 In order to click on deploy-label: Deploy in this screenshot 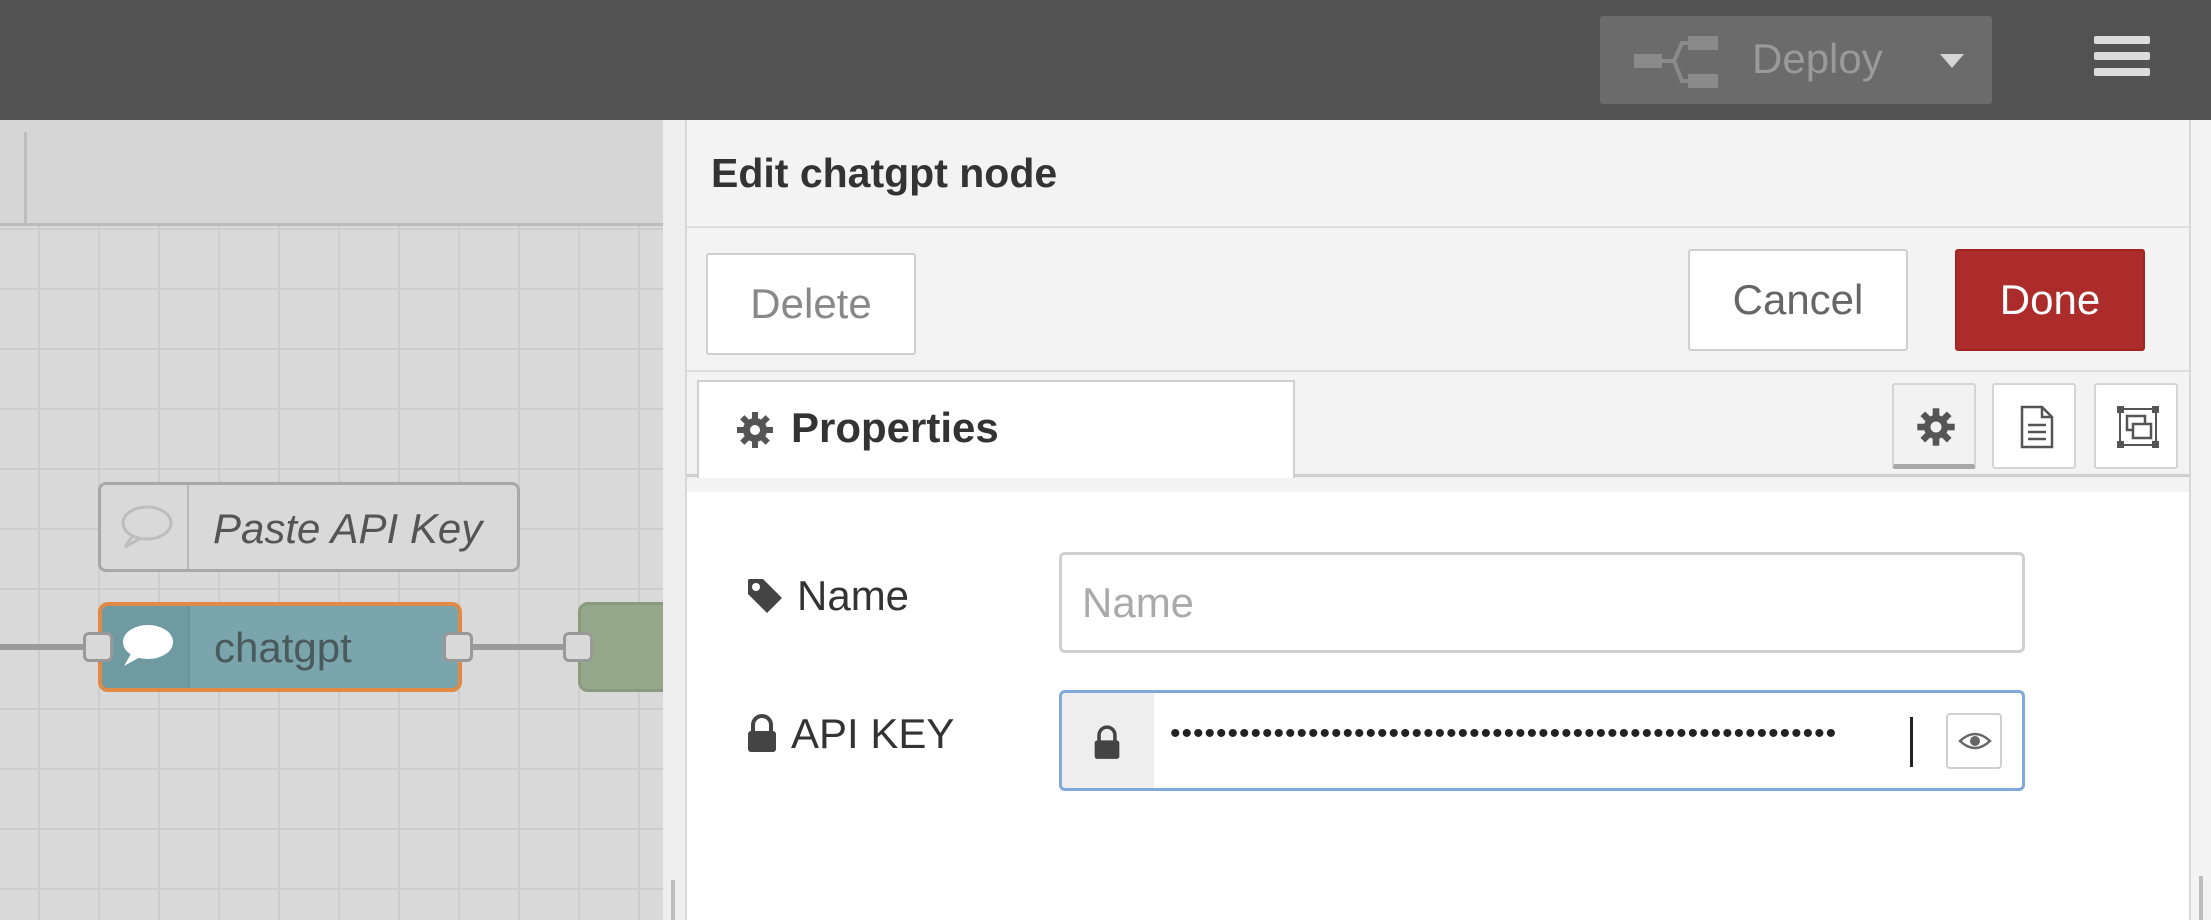, I will do `click(1817, 58)`.